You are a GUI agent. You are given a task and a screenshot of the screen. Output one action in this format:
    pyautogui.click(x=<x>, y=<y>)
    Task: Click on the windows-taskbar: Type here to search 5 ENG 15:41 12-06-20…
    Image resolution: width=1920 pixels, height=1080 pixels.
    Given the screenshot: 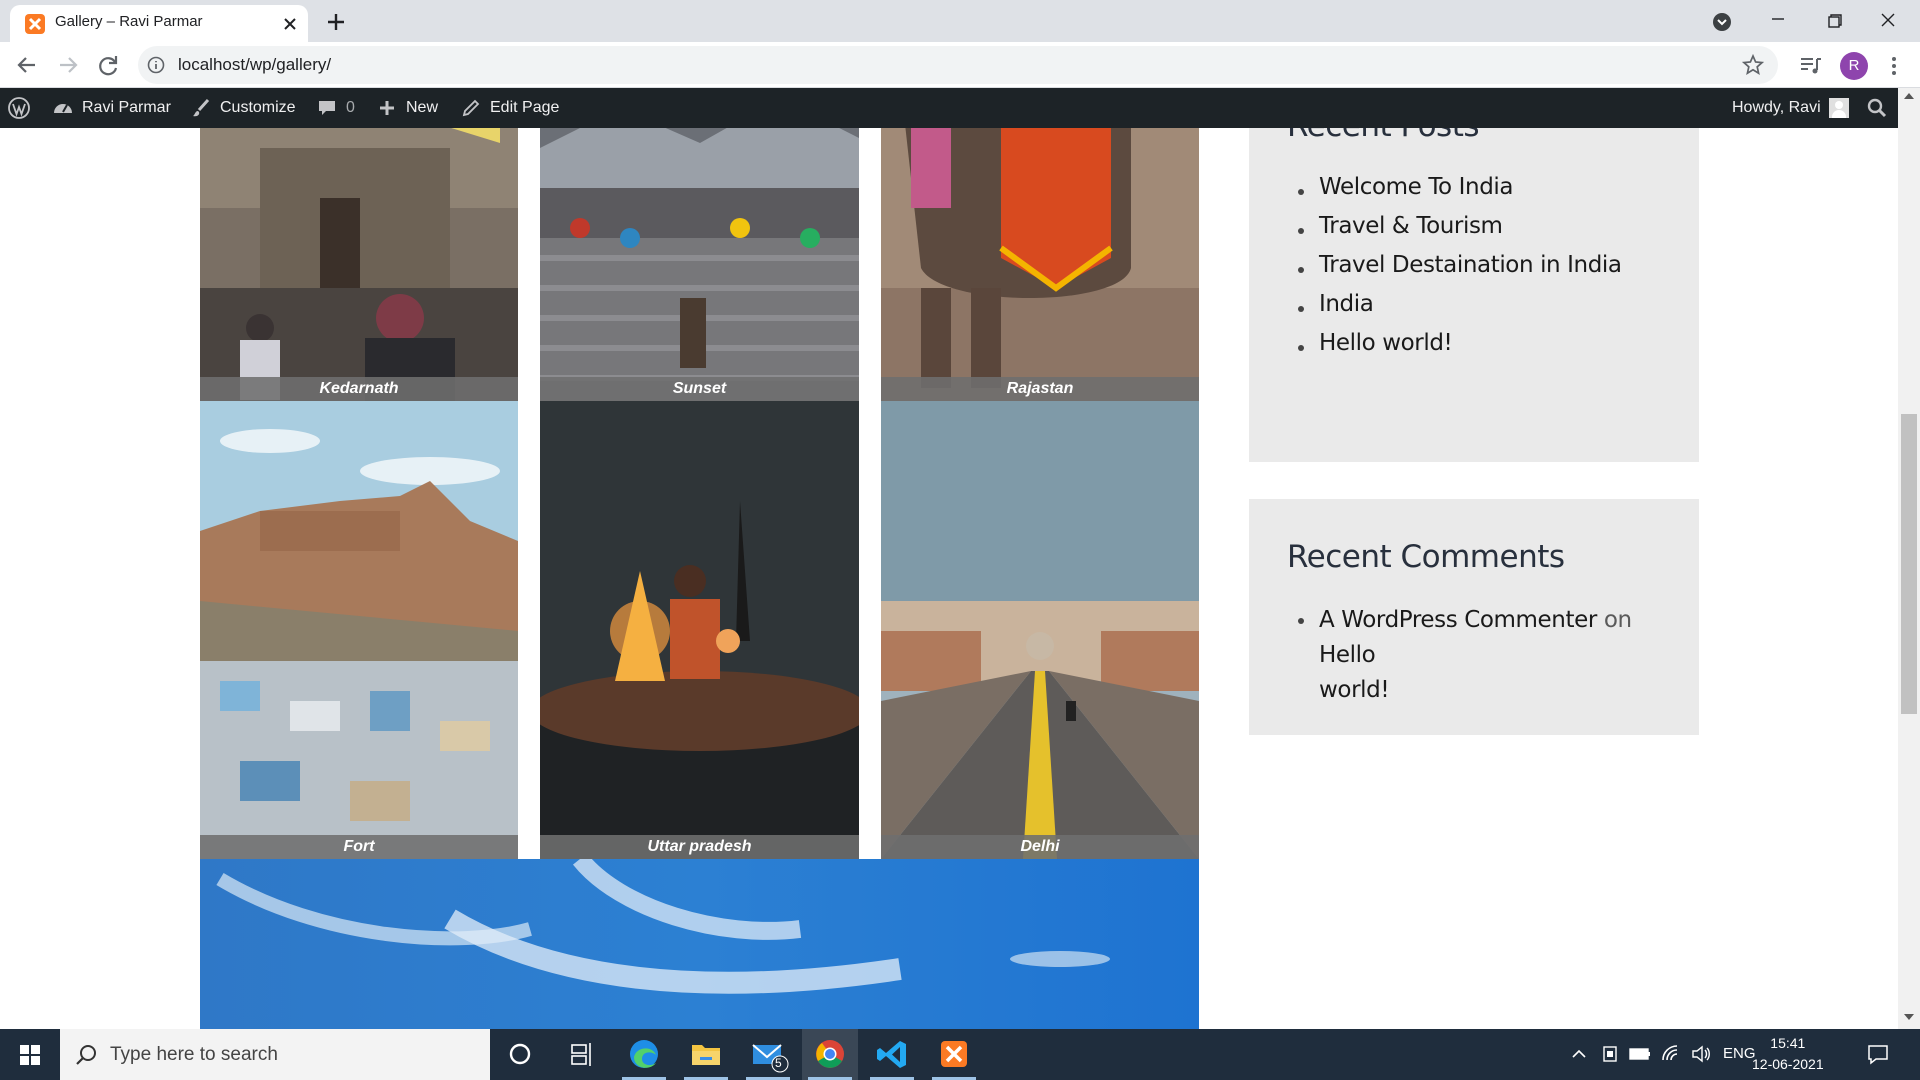 What is the action you would take?
    pyautogui.click(x=960, y=1054)
    